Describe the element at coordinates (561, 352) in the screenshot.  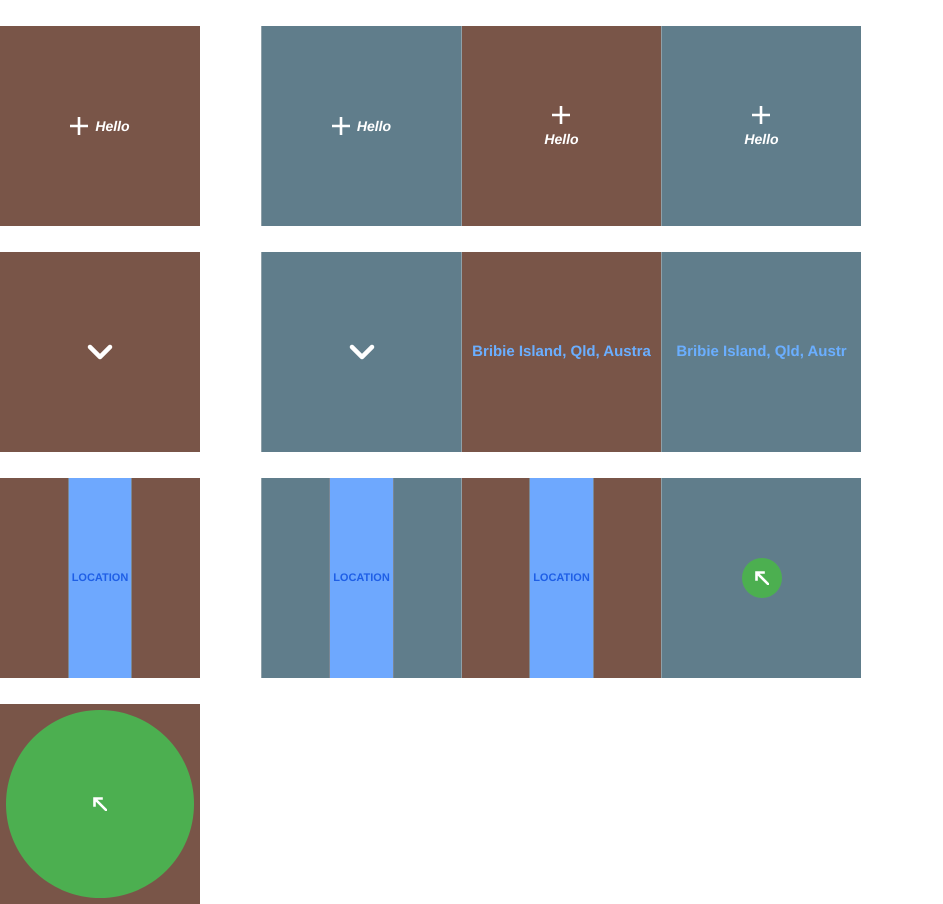
I see `location-text: Bribie Island, Qld, Austra` at that location.